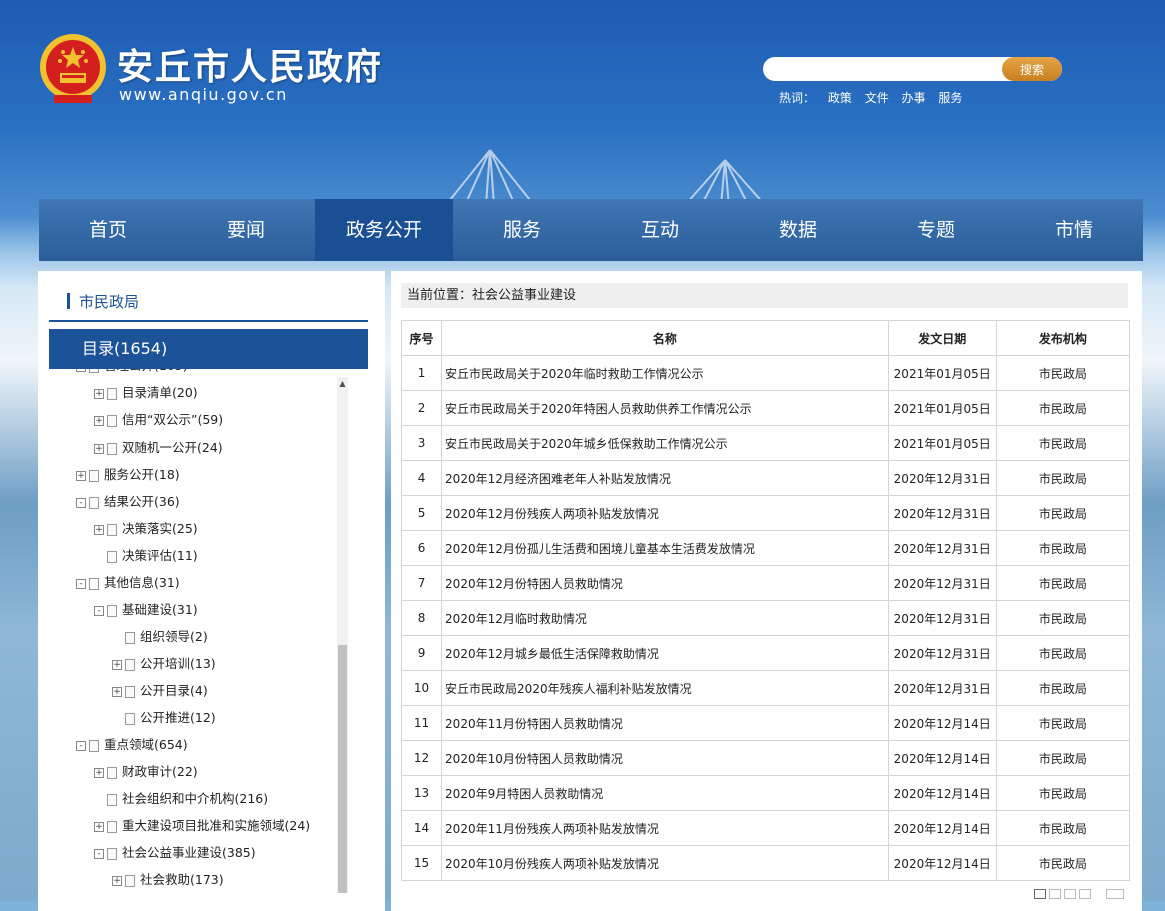 The width and height of the screenshot is (1165, 911). I want to click on document-link: 2020年10月份残疾人两项补贴发放情况, so click(552, 864).